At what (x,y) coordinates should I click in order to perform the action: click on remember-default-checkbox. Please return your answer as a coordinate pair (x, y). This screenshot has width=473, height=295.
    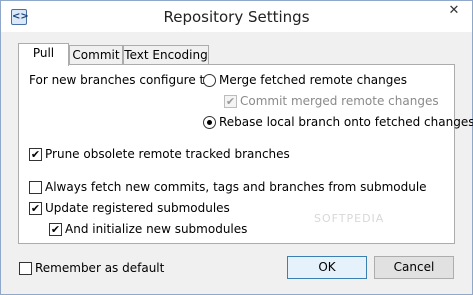
    Looking at the image, I should click on (25, 268).